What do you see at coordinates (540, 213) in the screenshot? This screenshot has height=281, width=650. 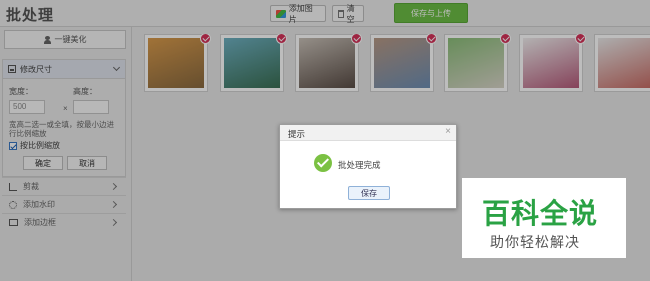 I see `watermark-title: 百科全说` at bounding box center [540, 213].